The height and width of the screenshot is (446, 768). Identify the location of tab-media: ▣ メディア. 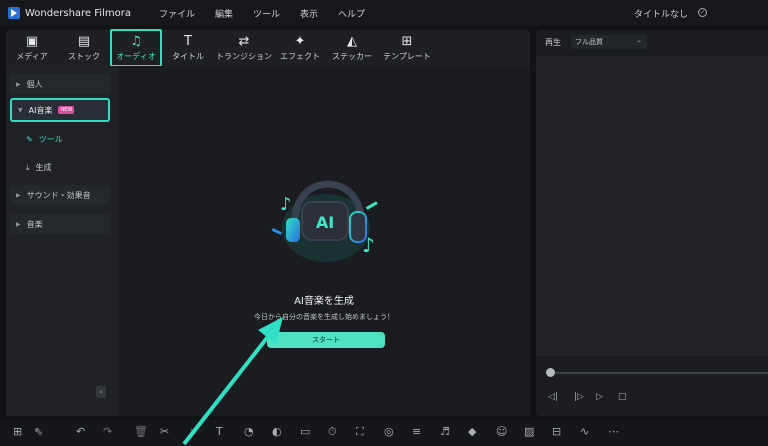
(32, 48).